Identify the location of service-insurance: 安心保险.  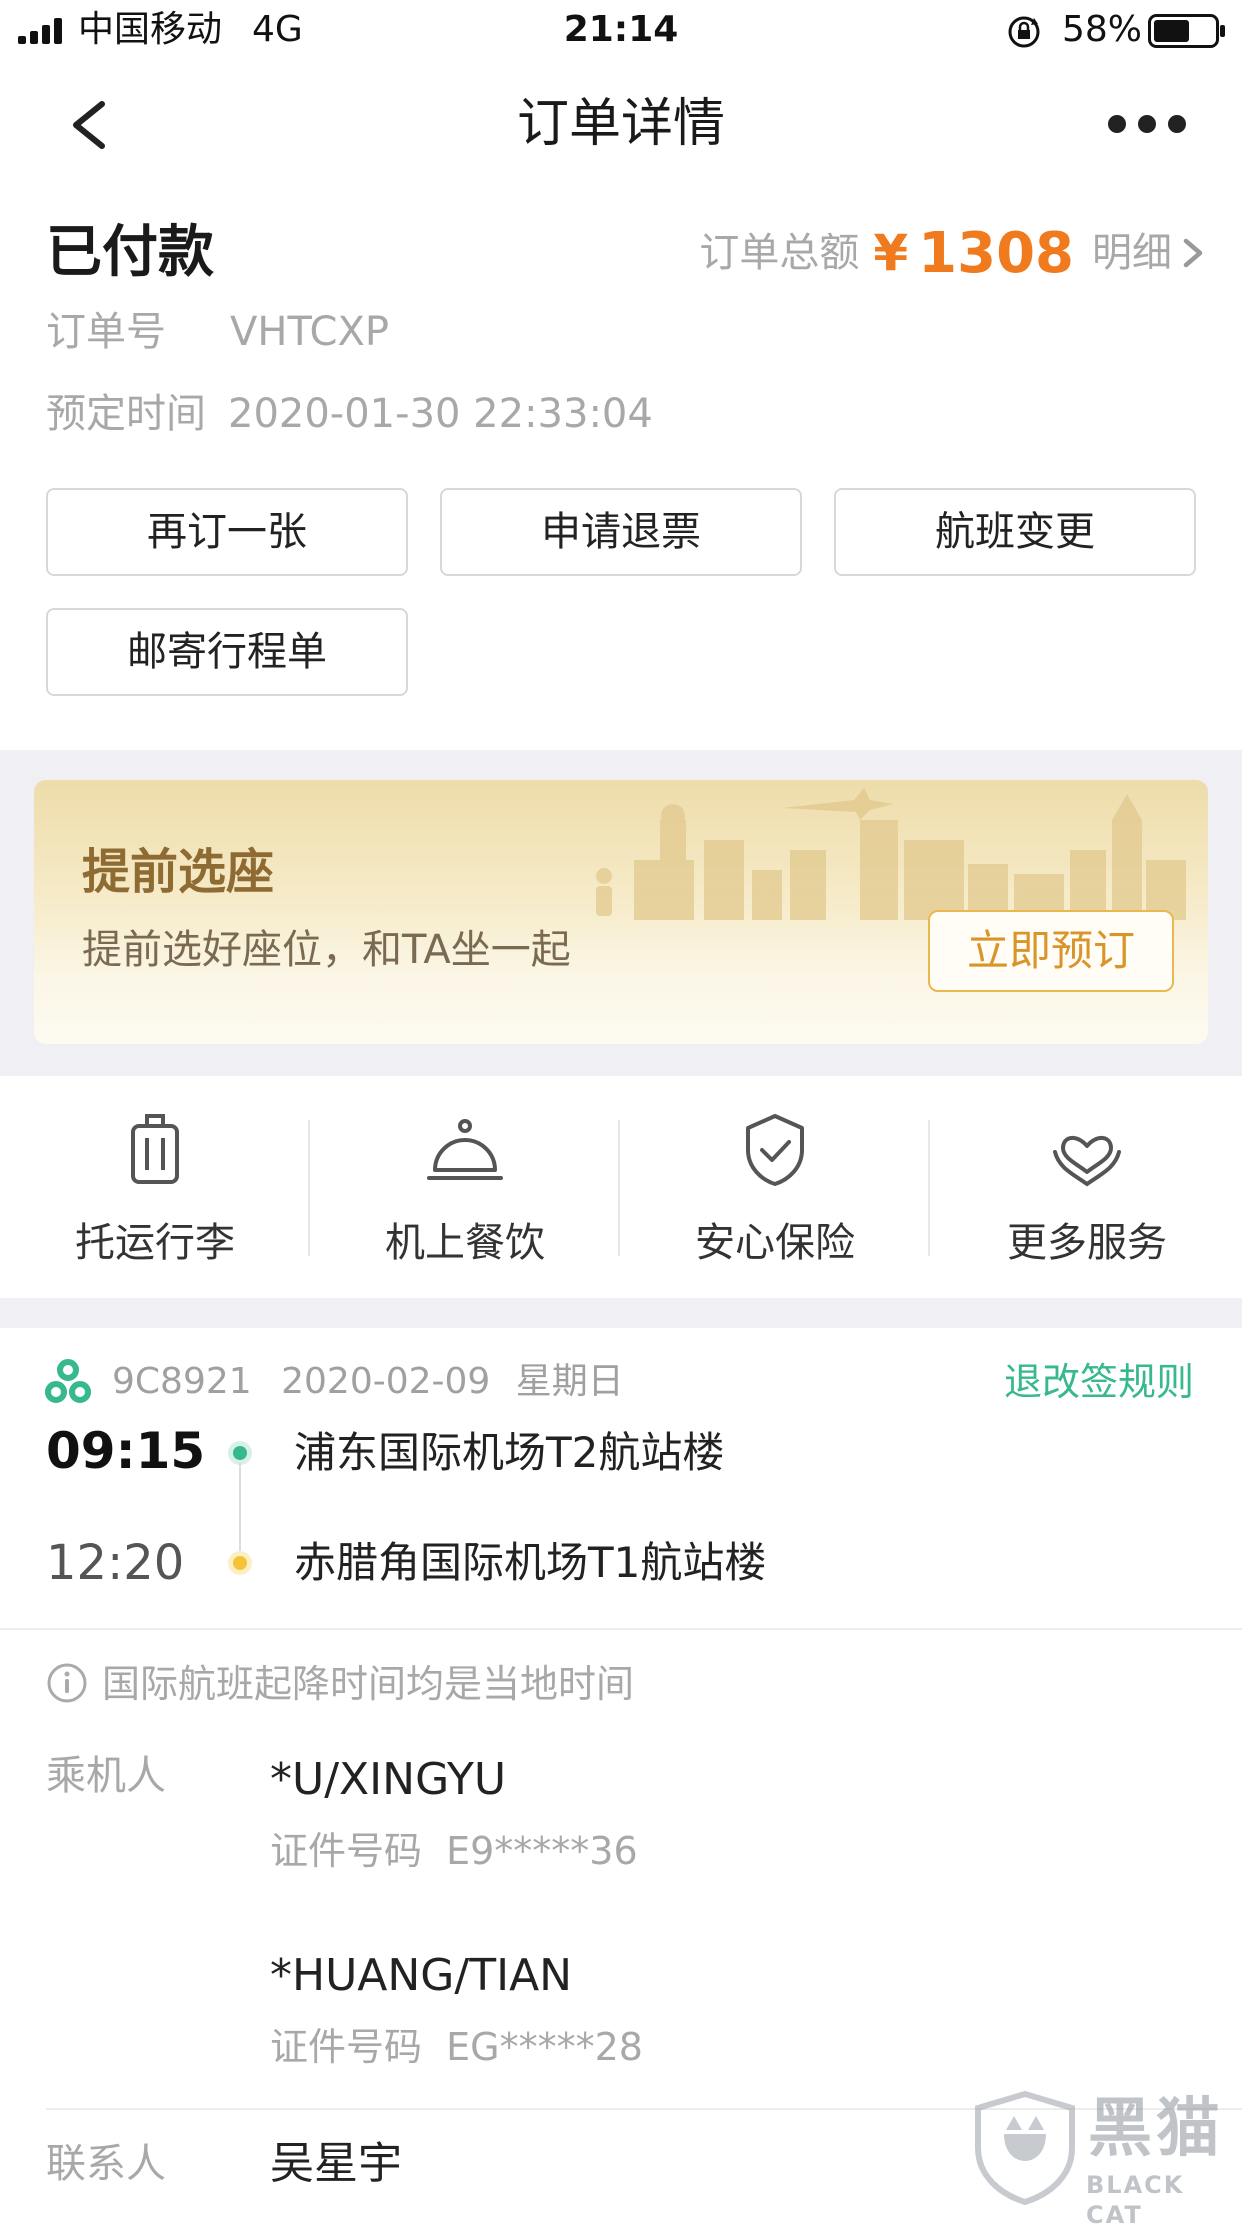
(775, 1192).